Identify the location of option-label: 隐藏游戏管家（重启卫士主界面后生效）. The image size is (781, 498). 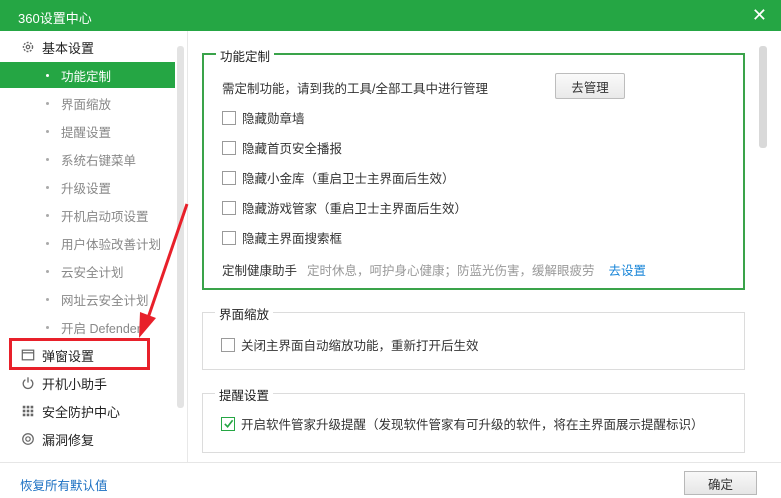
(355, 209).